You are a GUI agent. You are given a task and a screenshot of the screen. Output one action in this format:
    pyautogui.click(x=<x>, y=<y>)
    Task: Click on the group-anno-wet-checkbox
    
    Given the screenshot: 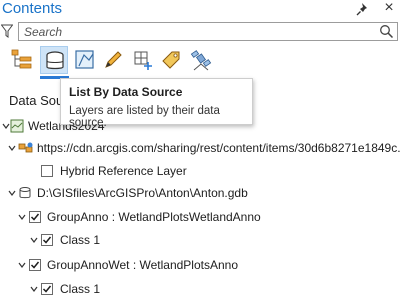 What is the action you would take?
    pyautogui.click(x=35, y=265)
    